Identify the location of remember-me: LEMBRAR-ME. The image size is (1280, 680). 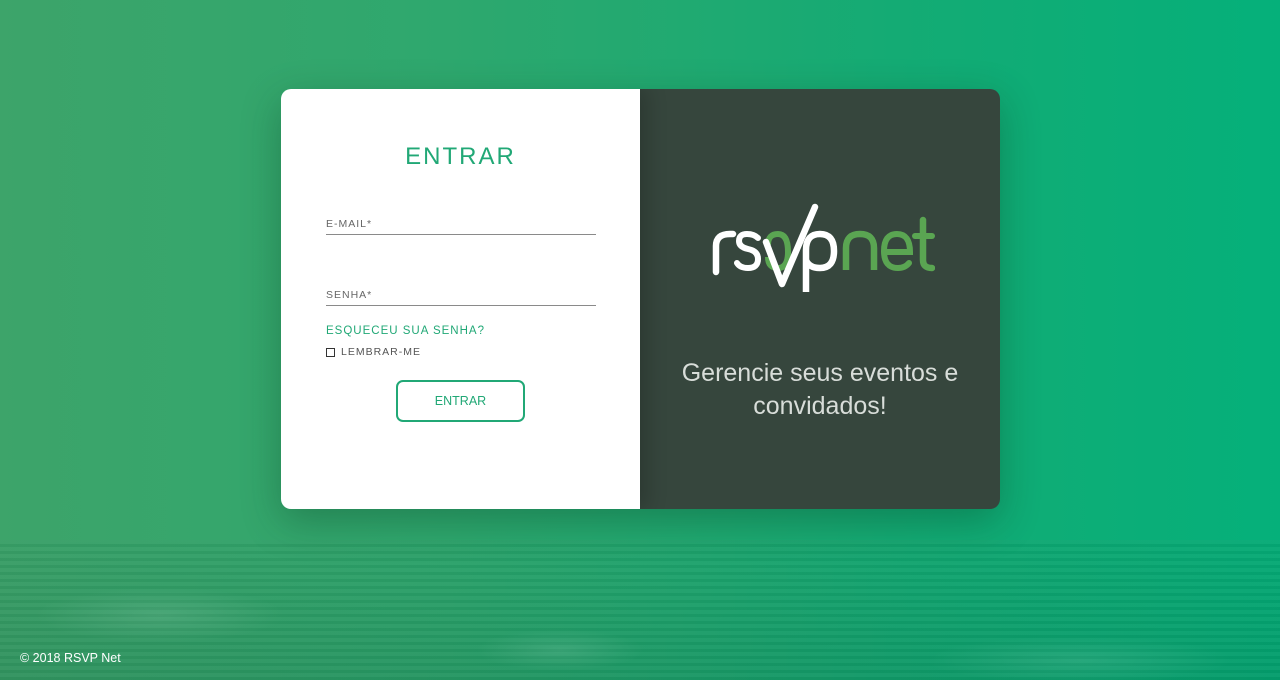
(373, 352).